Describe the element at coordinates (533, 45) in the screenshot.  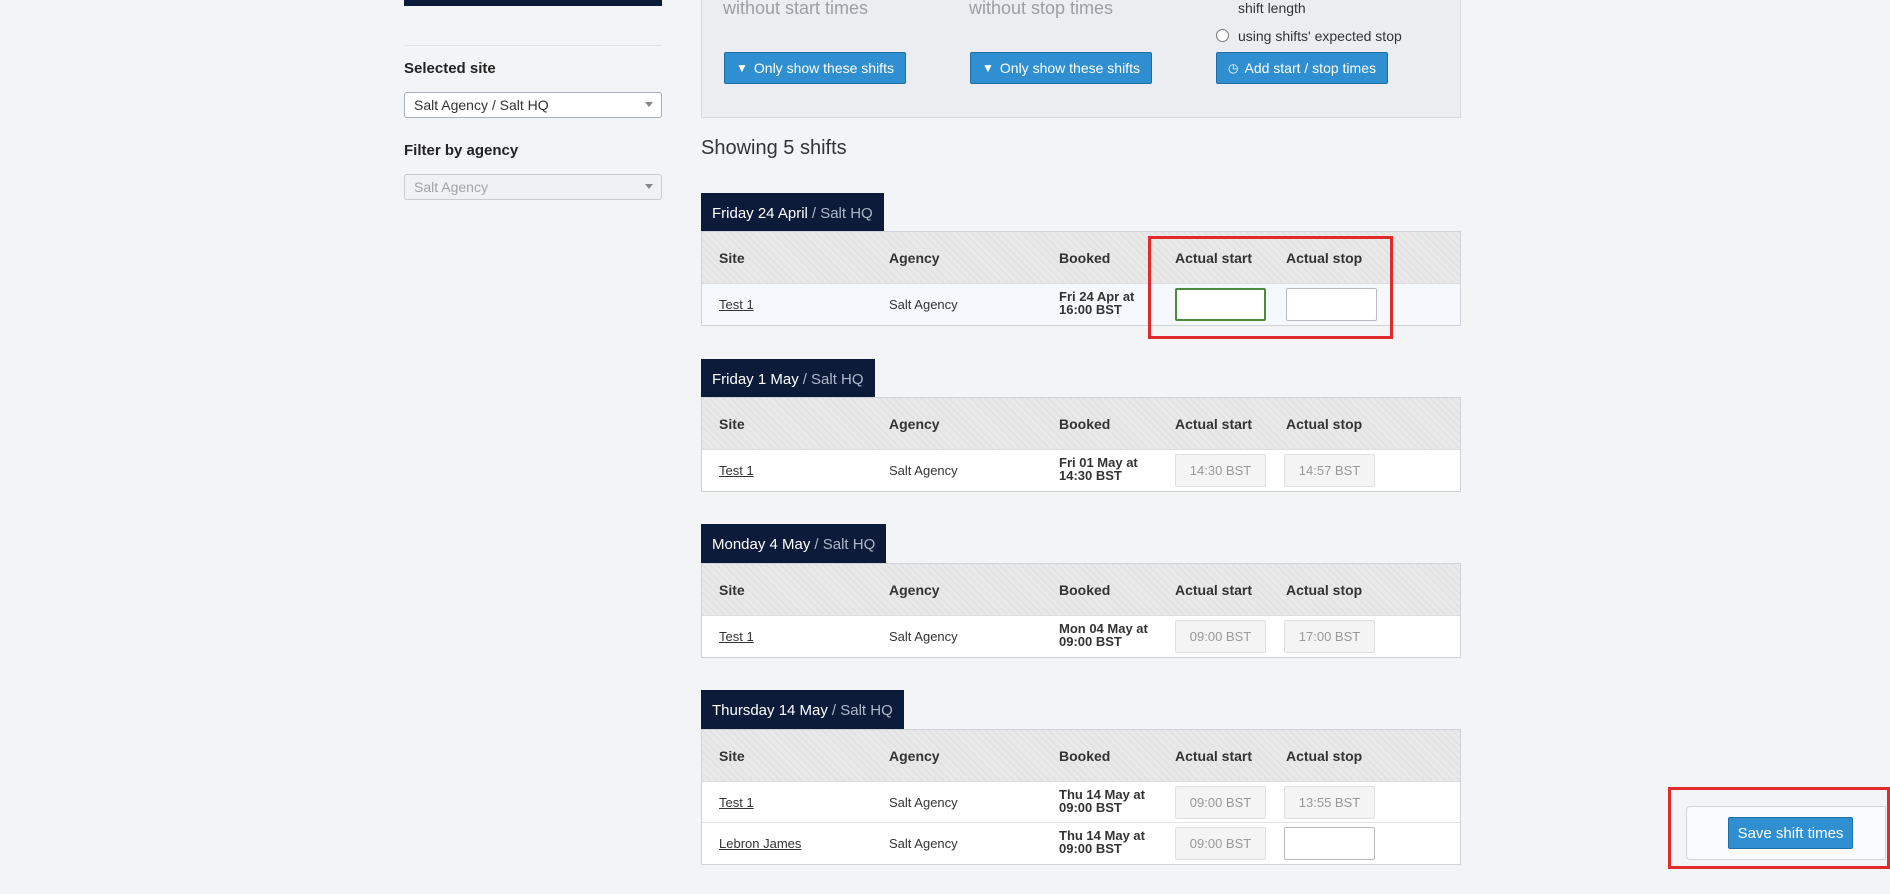
I see `sidebar-divider` at that location.